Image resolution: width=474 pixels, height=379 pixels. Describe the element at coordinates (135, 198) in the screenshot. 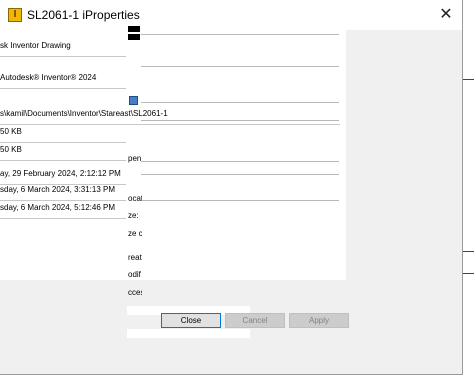

I see `location-label: ocat` at that location.